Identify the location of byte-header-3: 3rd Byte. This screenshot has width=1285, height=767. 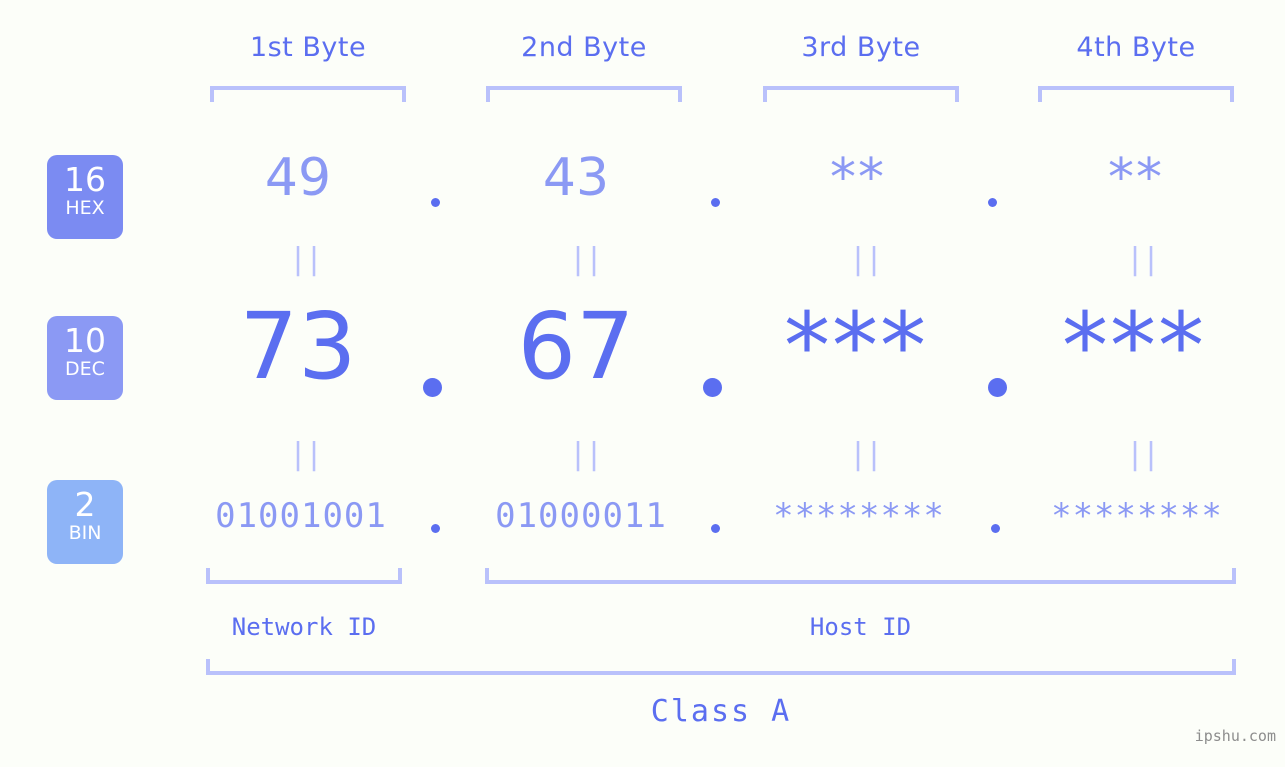
(861, 47).